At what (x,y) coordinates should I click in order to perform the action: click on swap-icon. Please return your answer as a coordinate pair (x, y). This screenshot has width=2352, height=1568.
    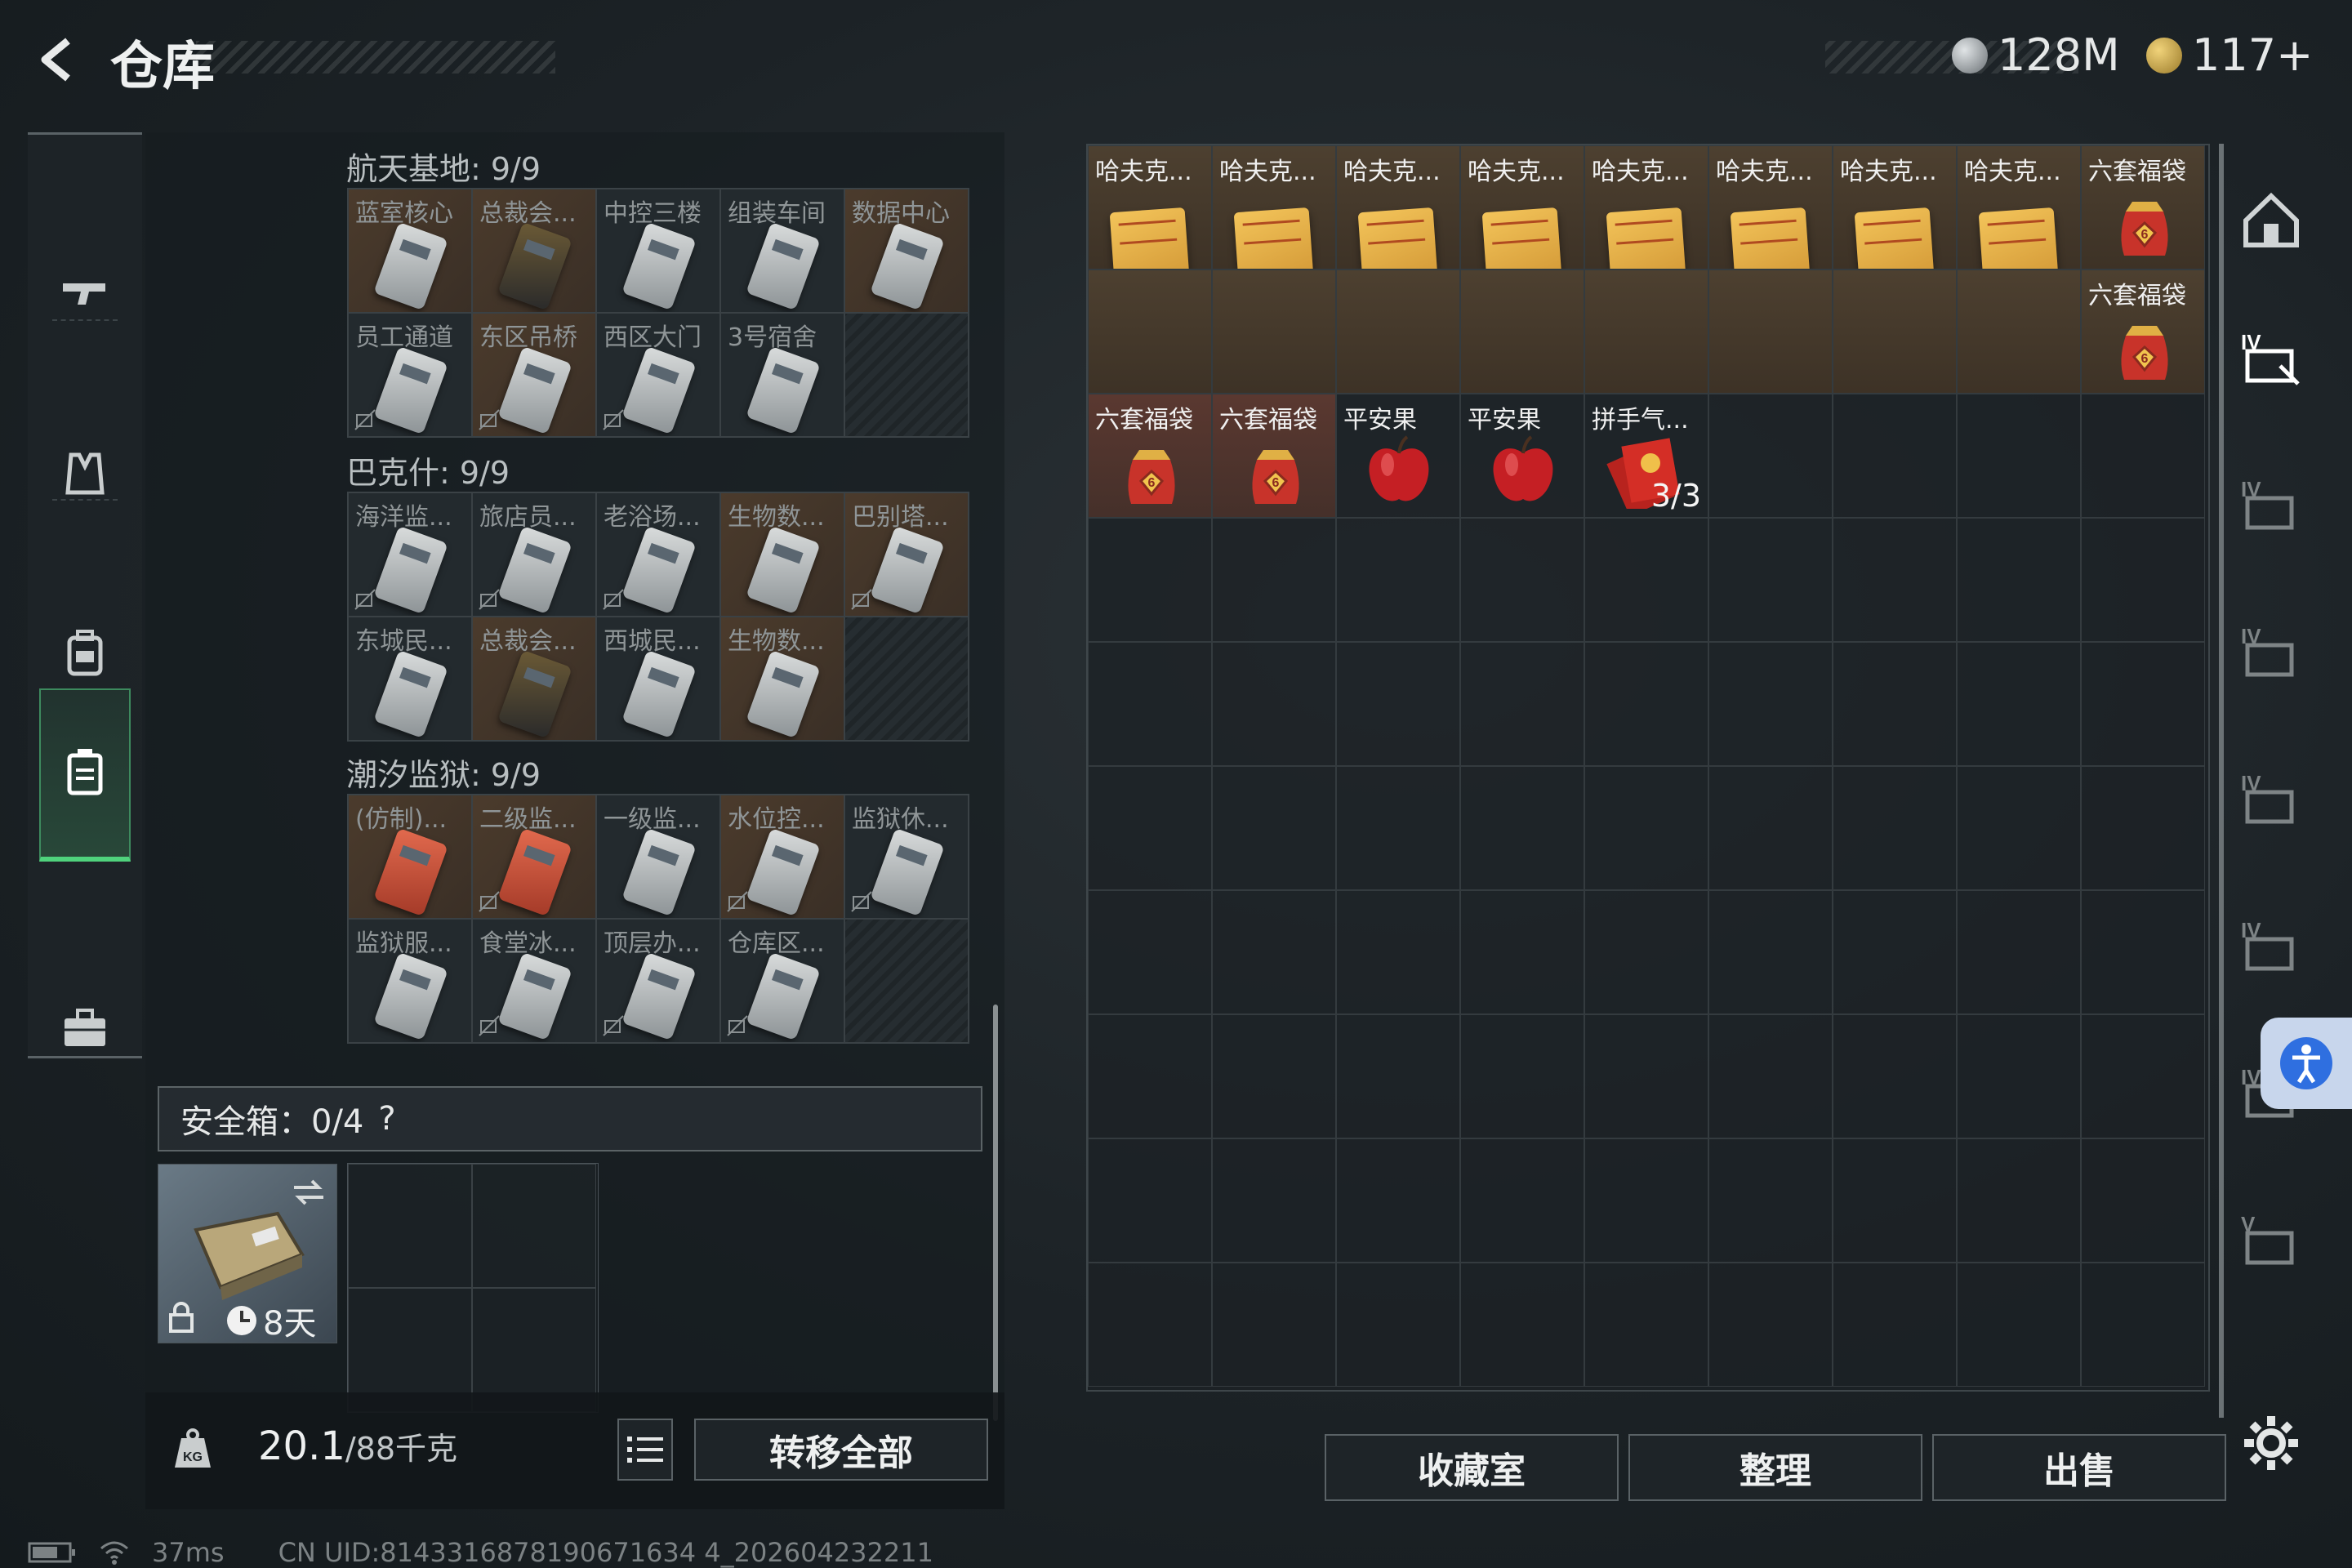
    Looking at the image, I should click on (309, 1192).